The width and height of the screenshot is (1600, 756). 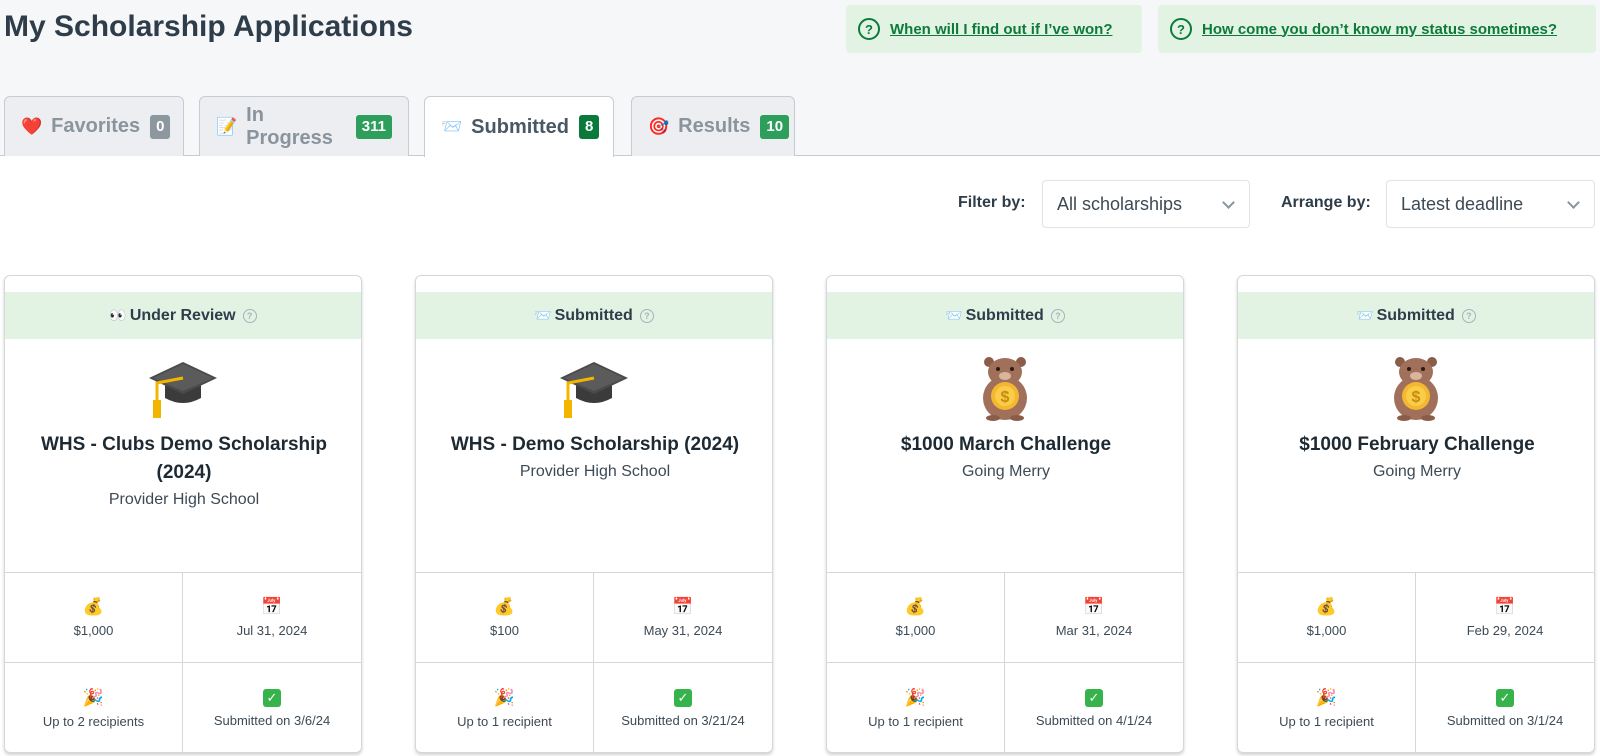 I want to click on target-icon: 🎯, so click(x=659, y=126).